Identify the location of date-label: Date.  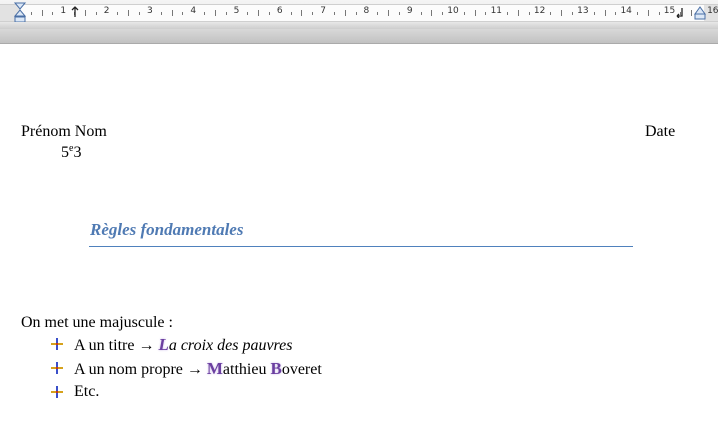
(660, 132).